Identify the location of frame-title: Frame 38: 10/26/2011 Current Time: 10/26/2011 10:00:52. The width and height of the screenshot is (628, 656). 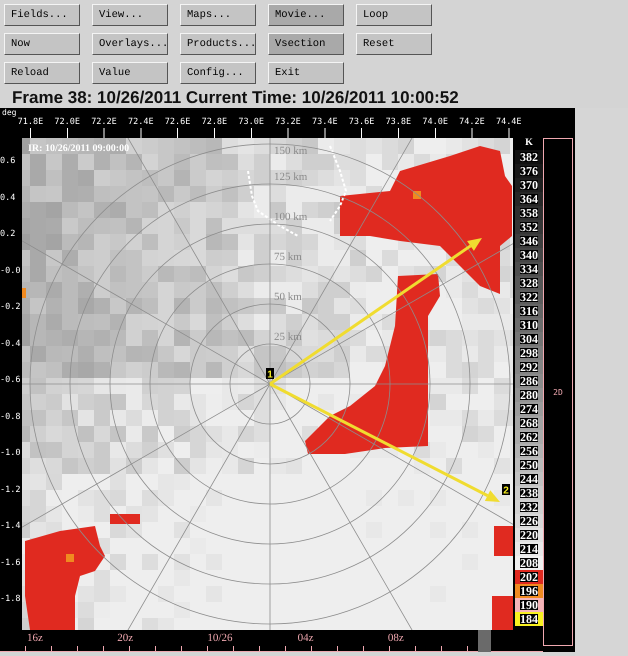
(235, 97).